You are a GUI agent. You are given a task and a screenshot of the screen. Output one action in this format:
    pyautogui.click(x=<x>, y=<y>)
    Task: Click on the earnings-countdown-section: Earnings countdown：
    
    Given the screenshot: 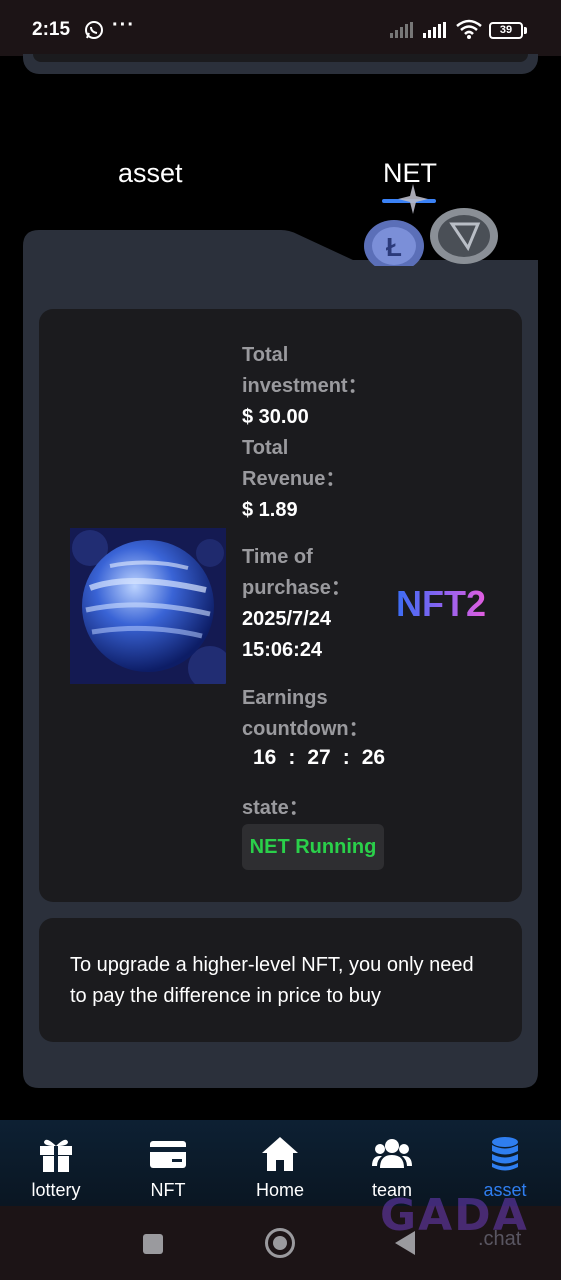 What is the action you would take?
    pyautogui.click(x=305, y=714)
    